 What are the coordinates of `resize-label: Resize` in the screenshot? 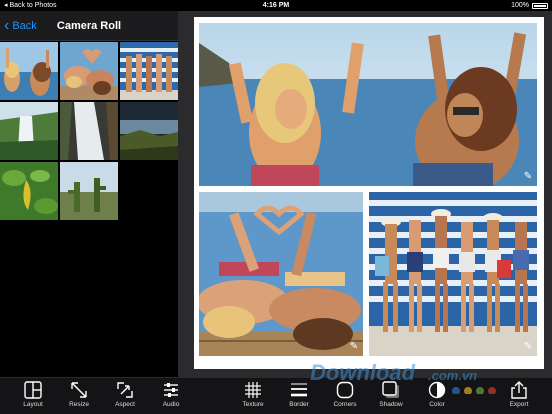 It's located at (79, 404).